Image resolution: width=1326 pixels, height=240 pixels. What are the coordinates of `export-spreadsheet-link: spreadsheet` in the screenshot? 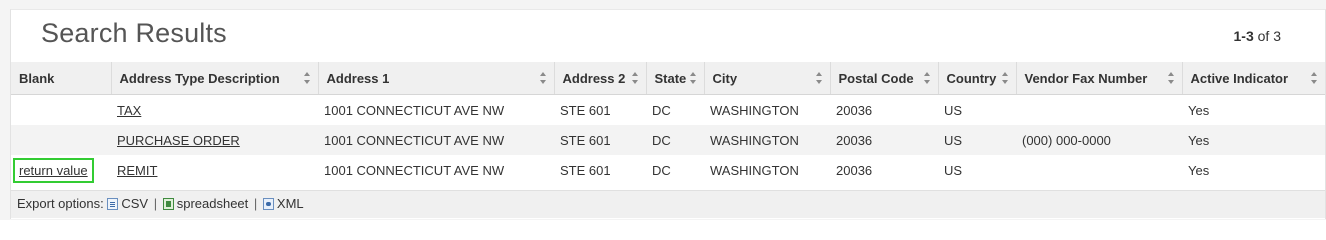 It's located at (205, 203).